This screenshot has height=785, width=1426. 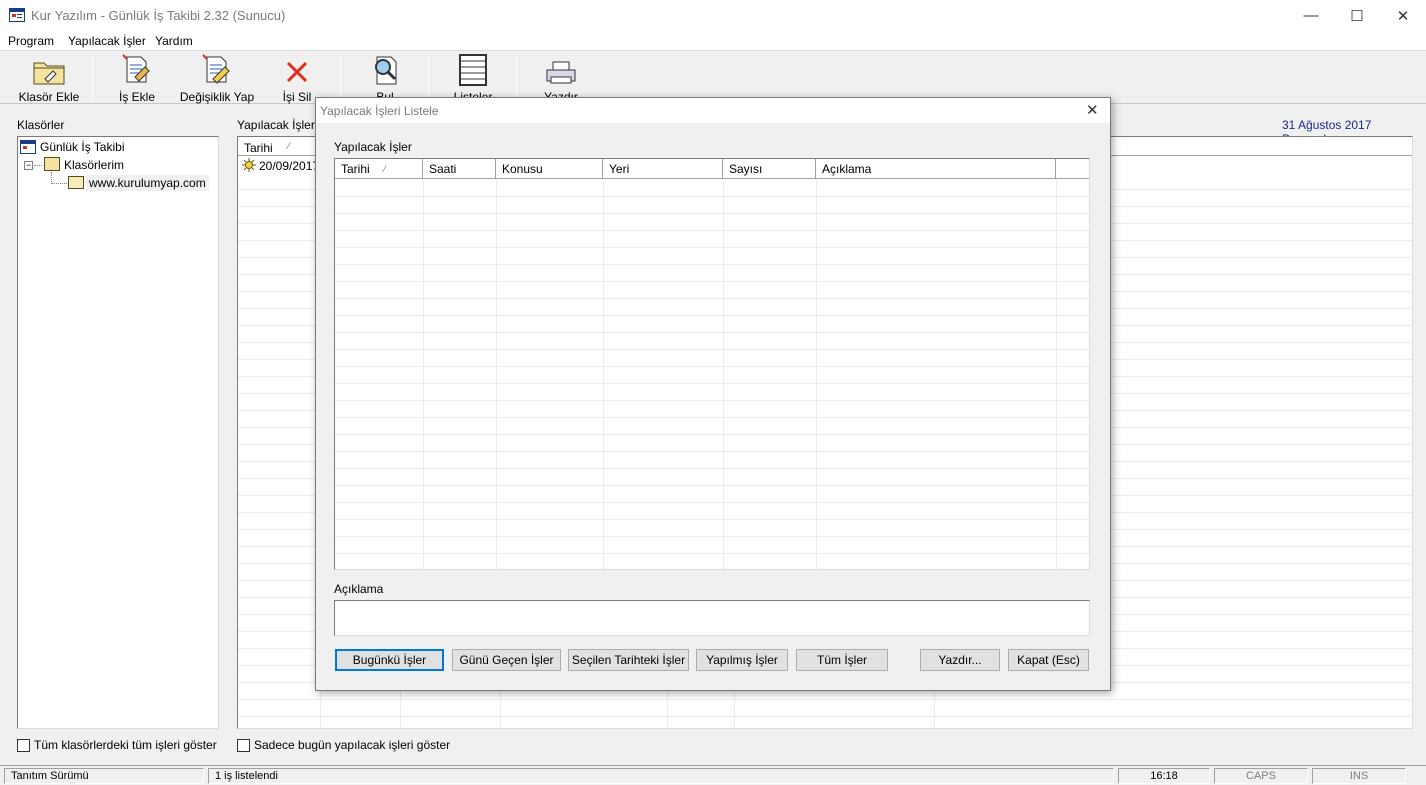 What do you see at coordinates (125, 745) in the screenshot?
I see `show-all-label: Tüm klasörlerdeki tüm işleri göster` at bounding box center [125, 745].